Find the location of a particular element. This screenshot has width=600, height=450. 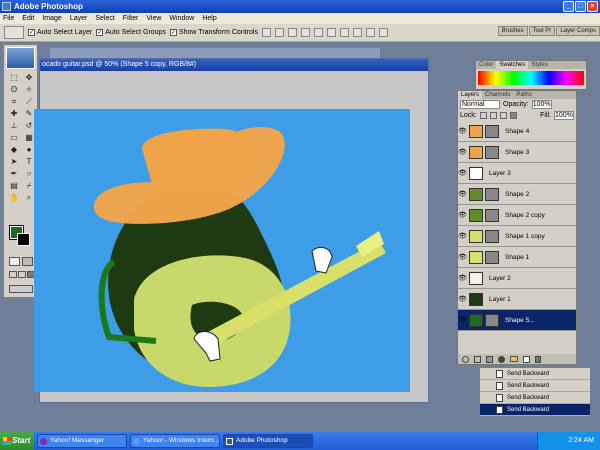

crop-tool-icon: ⌗ is located at coordinates (14, 101).